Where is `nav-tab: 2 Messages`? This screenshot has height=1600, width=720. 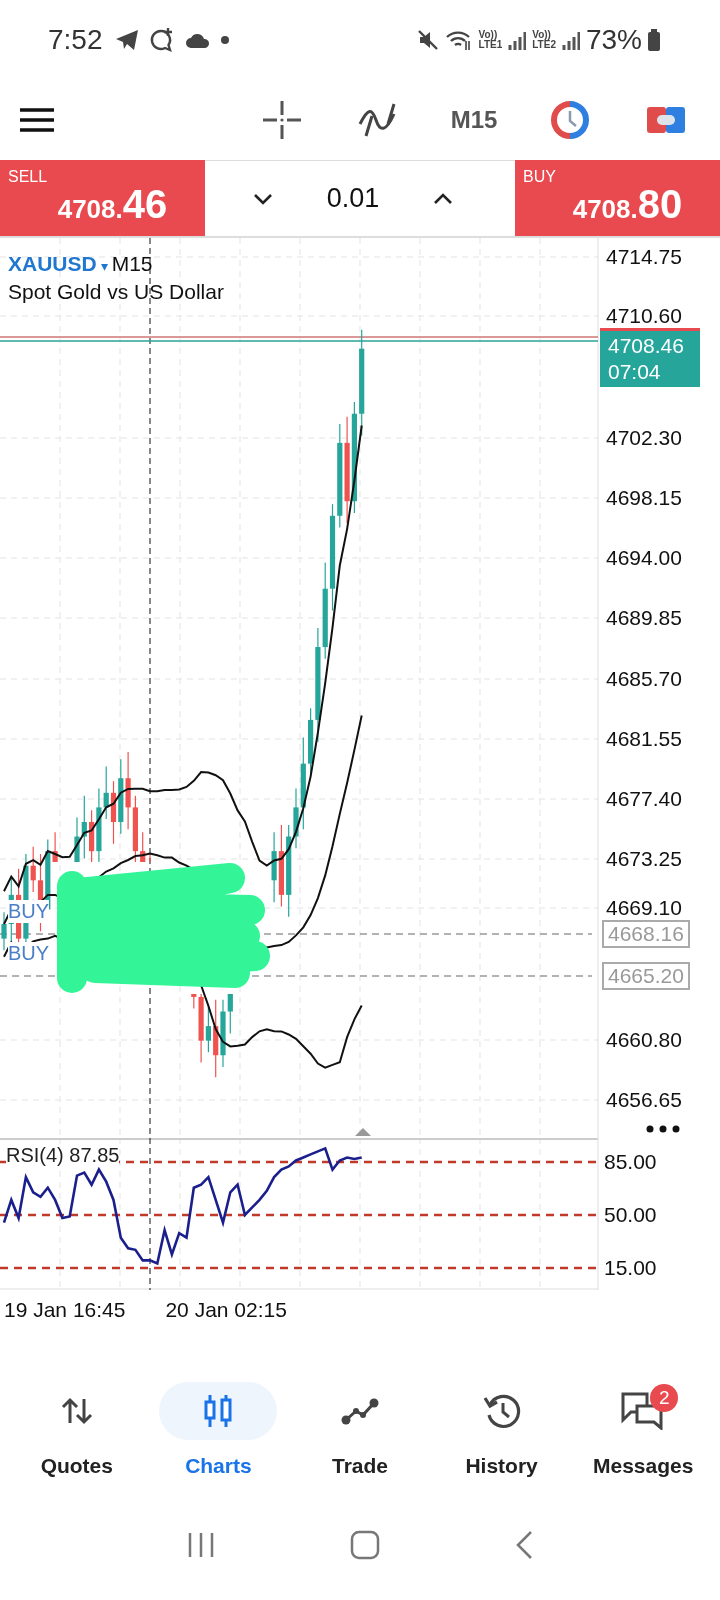
nav-tab: 2 Messages is located at coordinates (643, 1430).